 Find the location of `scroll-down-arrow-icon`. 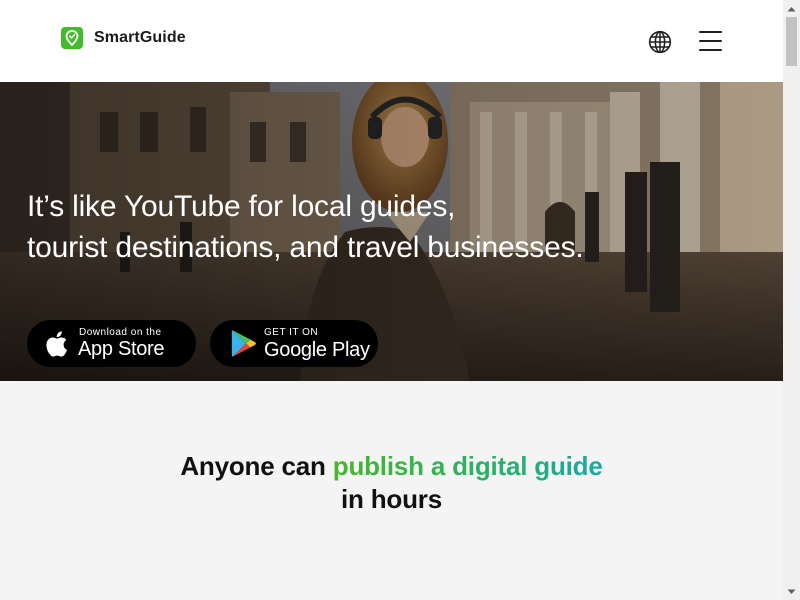

scroll-down-arrow-icon is located at coordinates (791, 591).